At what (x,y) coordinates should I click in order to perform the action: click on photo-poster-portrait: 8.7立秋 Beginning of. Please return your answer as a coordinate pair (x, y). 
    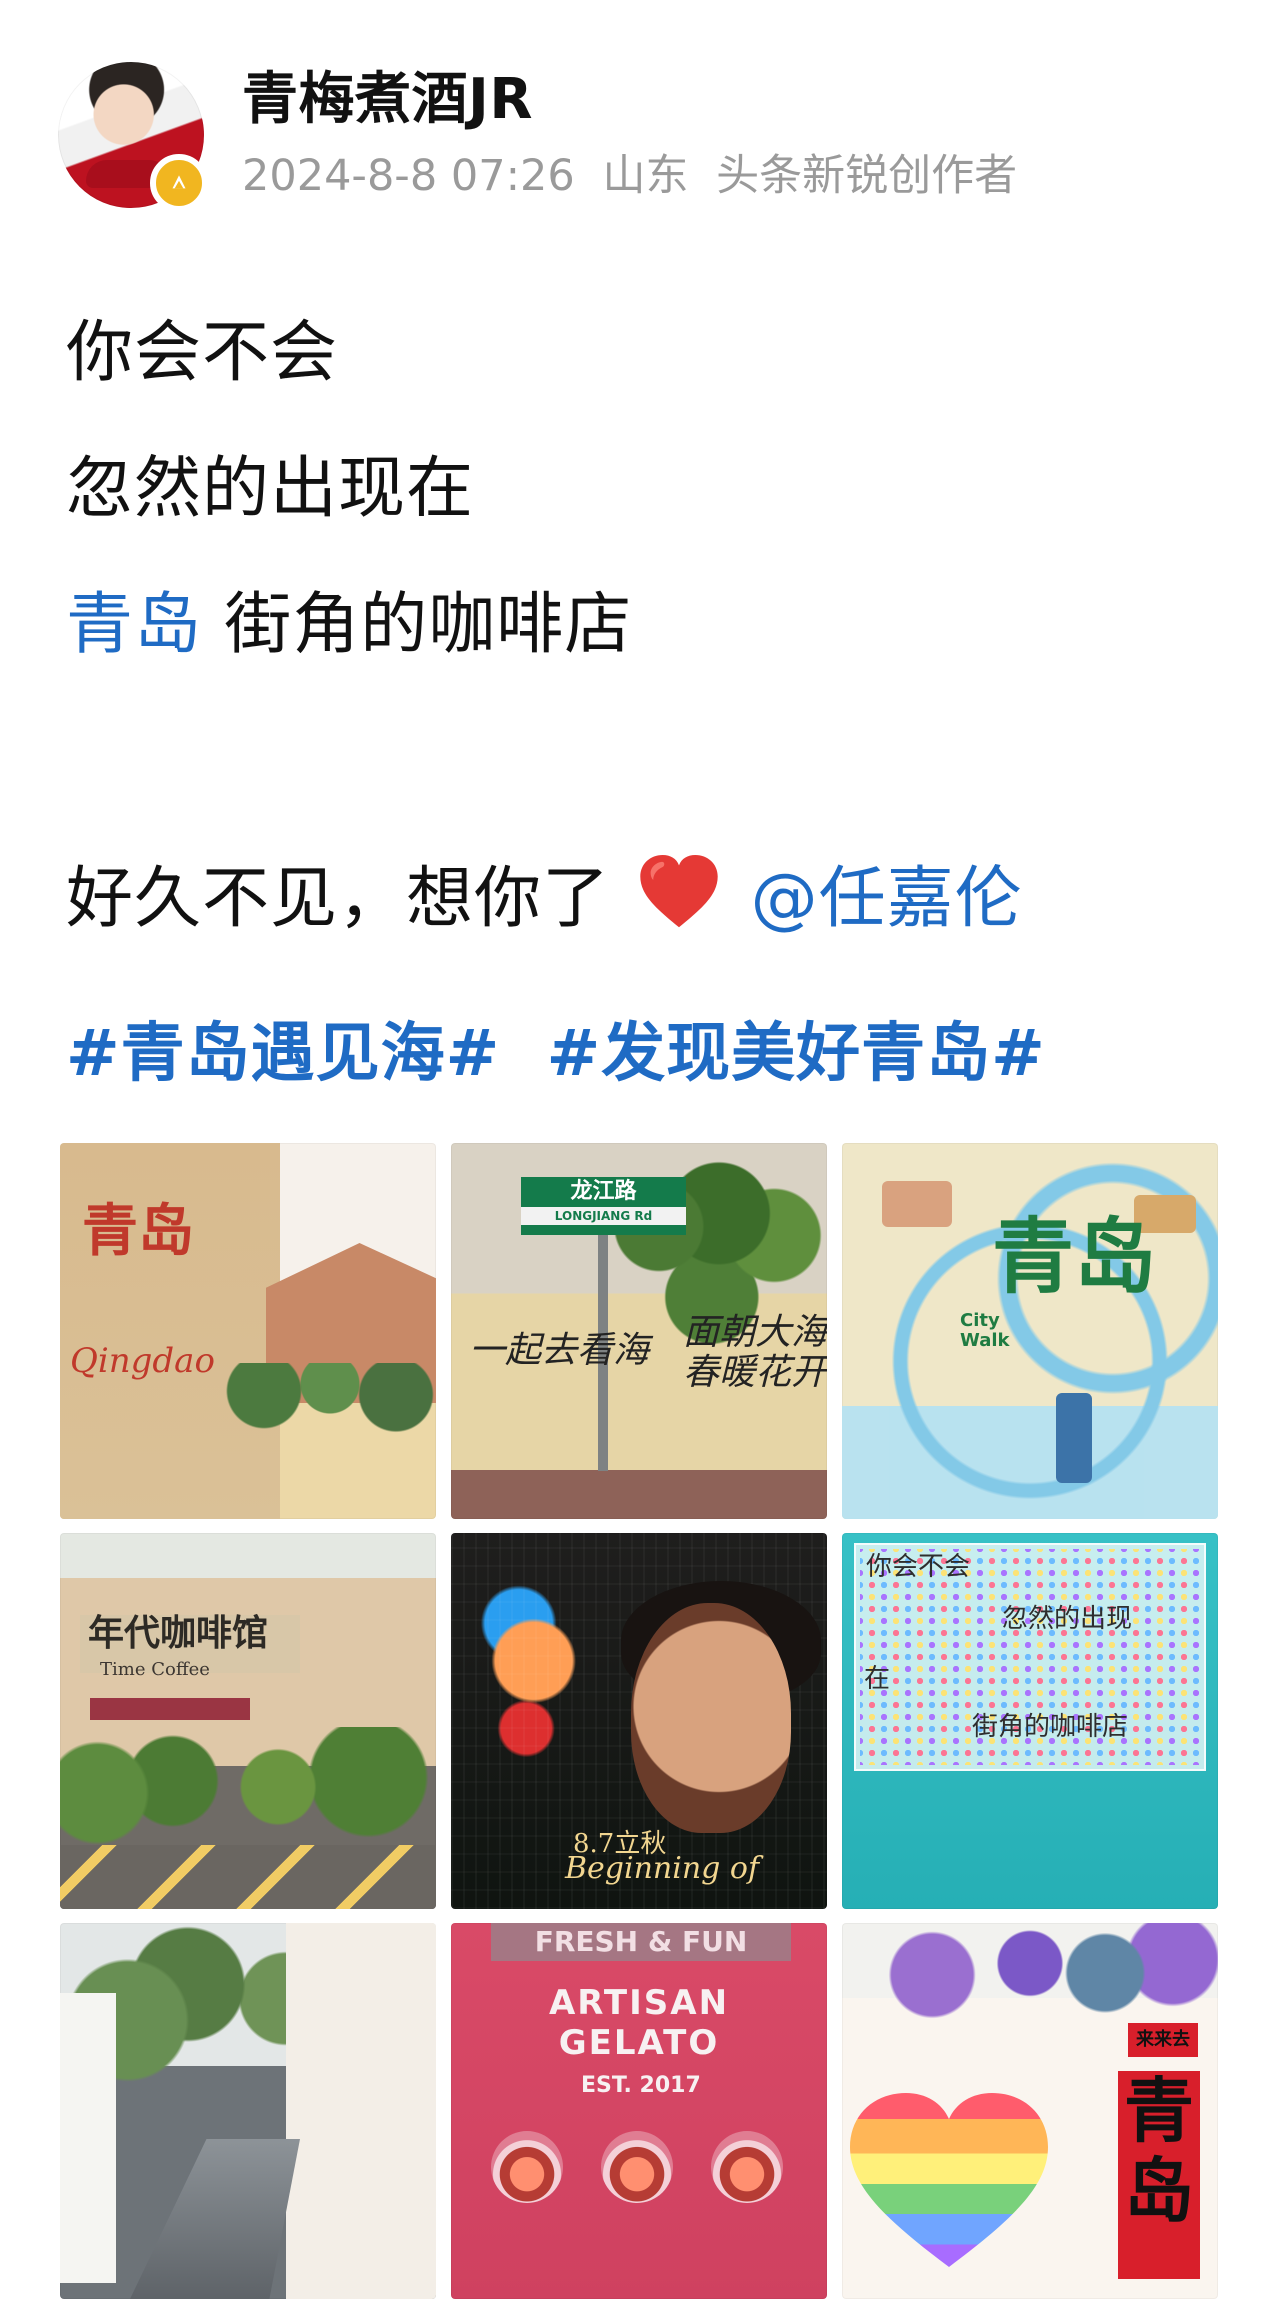
    Looking at the image, I should click on (639, 1721).